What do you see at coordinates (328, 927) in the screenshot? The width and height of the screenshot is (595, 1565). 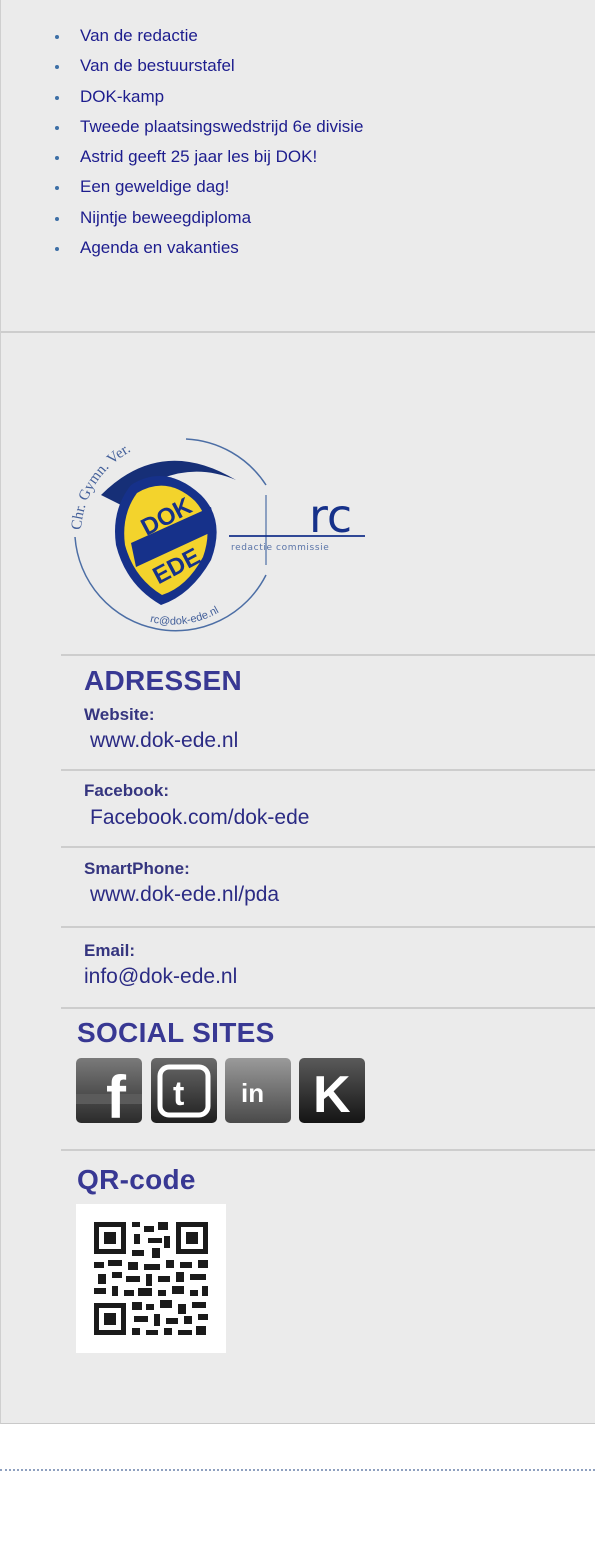 I see `divider-email` at bounding box center [328, 927].